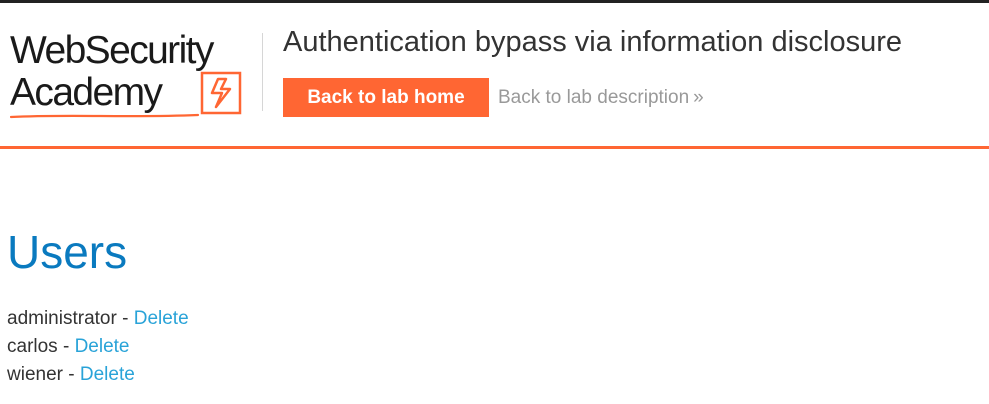 This screenshot has height=404, width=989. I want to click on logo-underline-icon, so click(105, 116).